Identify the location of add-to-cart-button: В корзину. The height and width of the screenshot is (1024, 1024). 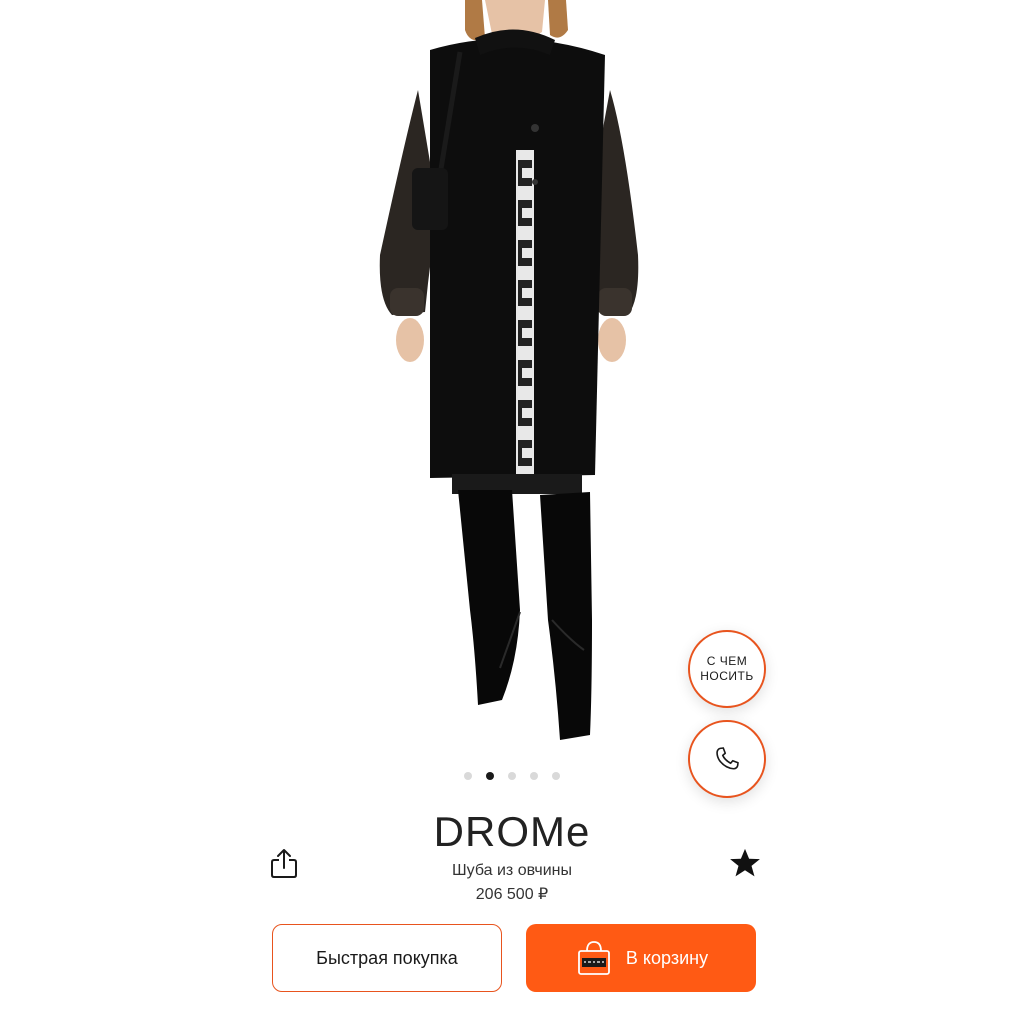
(641, 958).